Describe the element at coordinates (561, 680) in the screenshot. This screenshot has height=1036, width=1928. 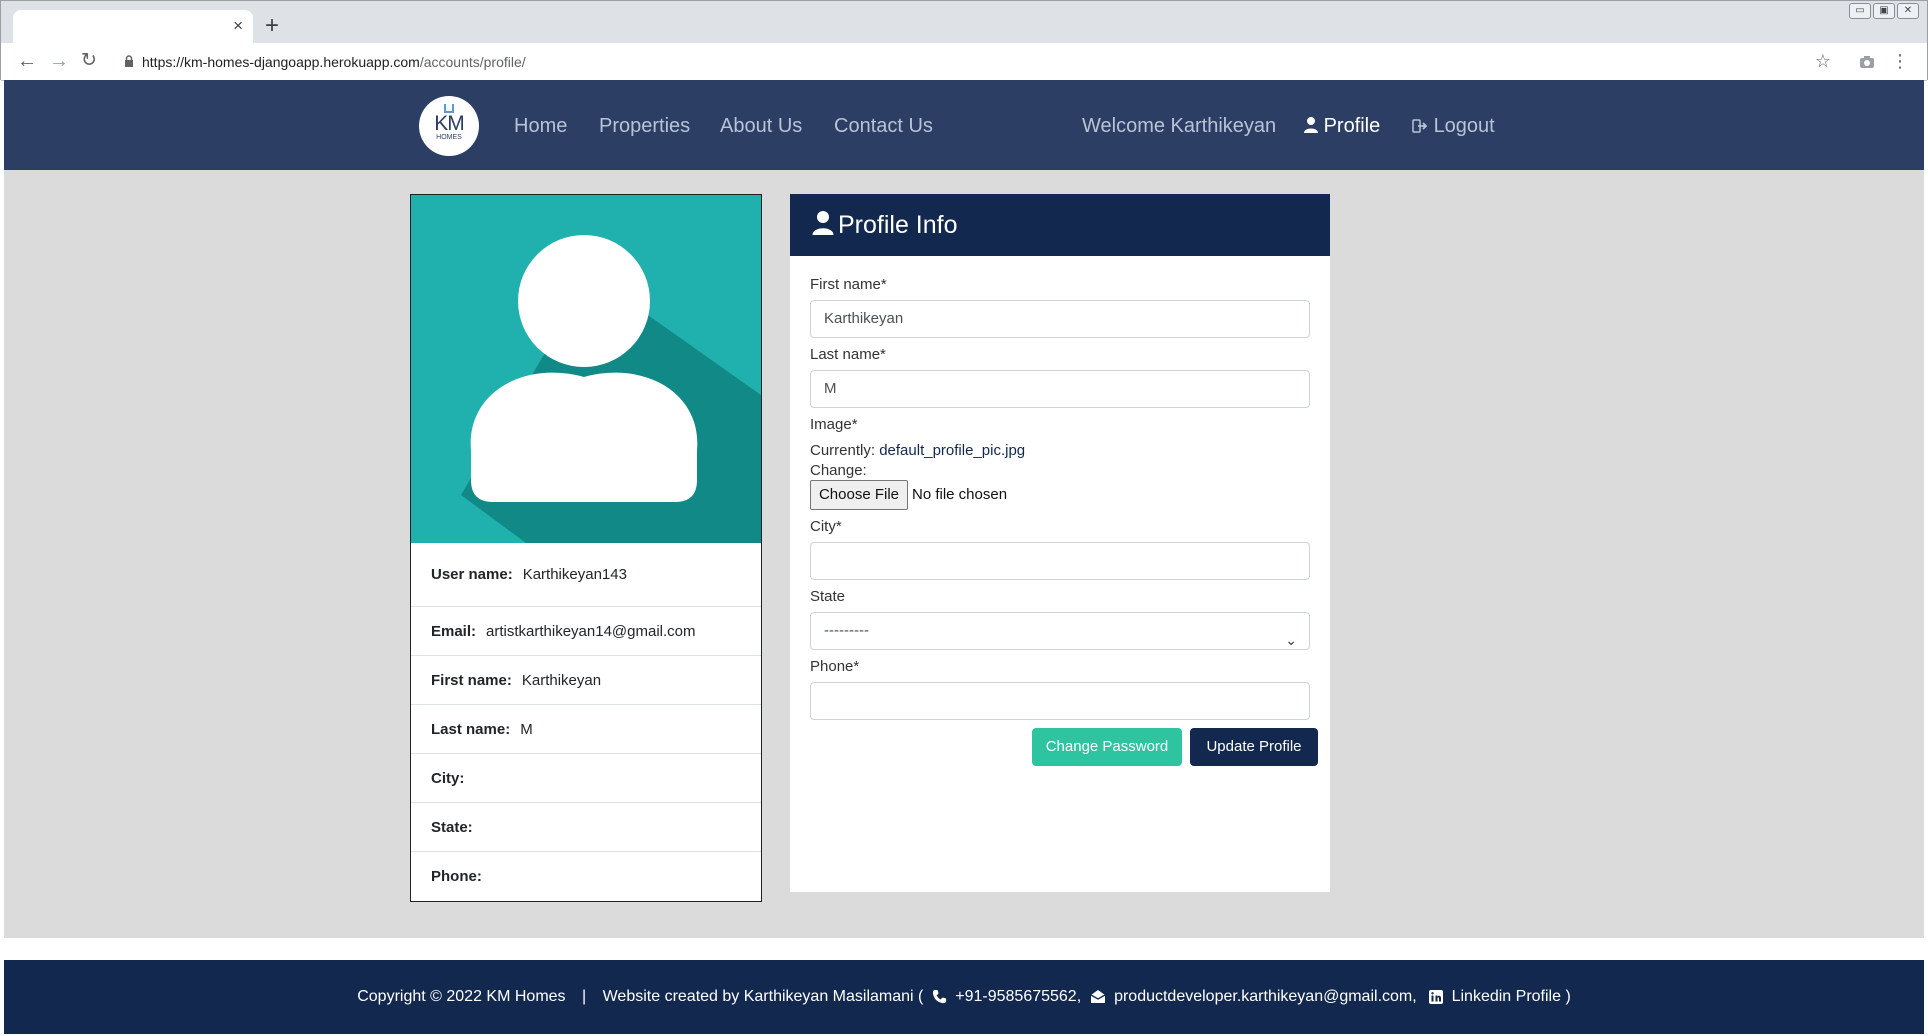
I see `detail-value: Karthikeyan` at that location.